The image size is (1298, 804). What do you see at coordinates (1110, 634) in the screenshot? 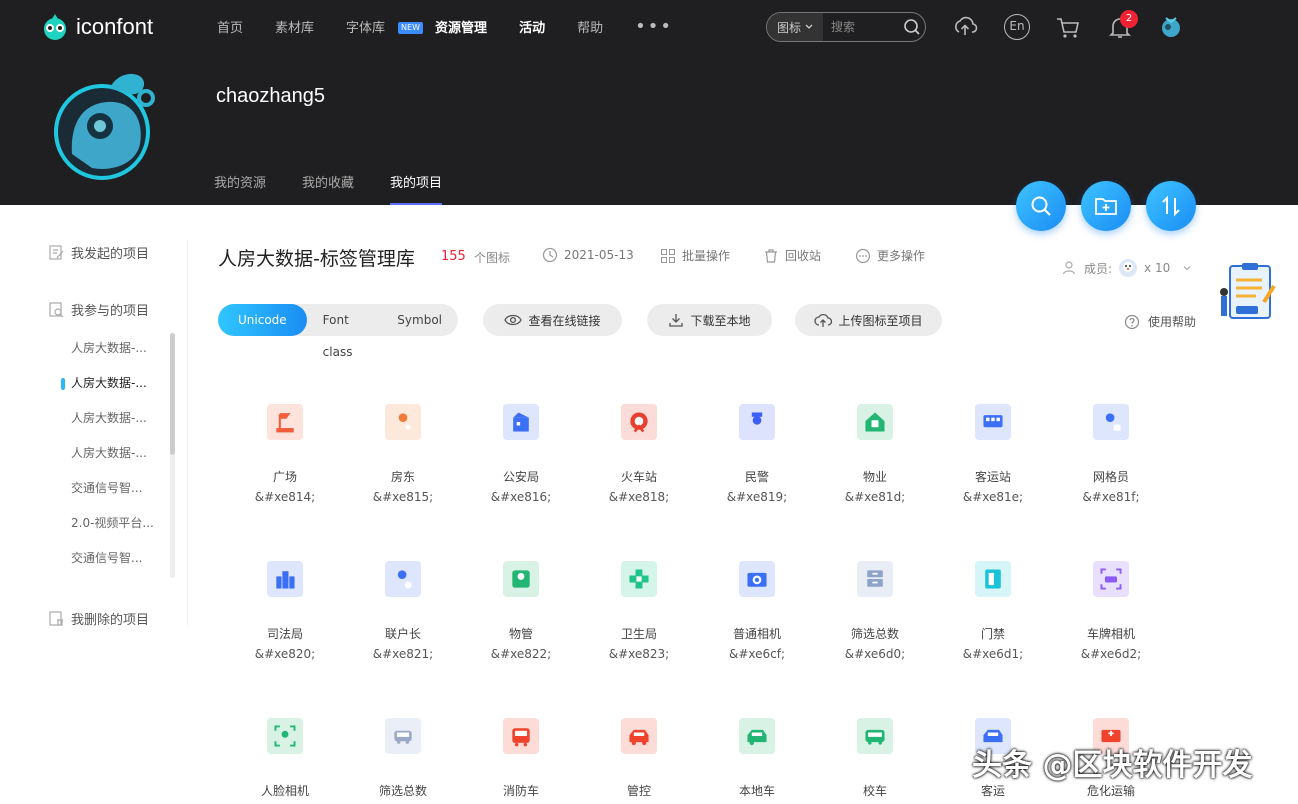
I see `icon-name: 车牌相机` at bounding box center [1110, 634].